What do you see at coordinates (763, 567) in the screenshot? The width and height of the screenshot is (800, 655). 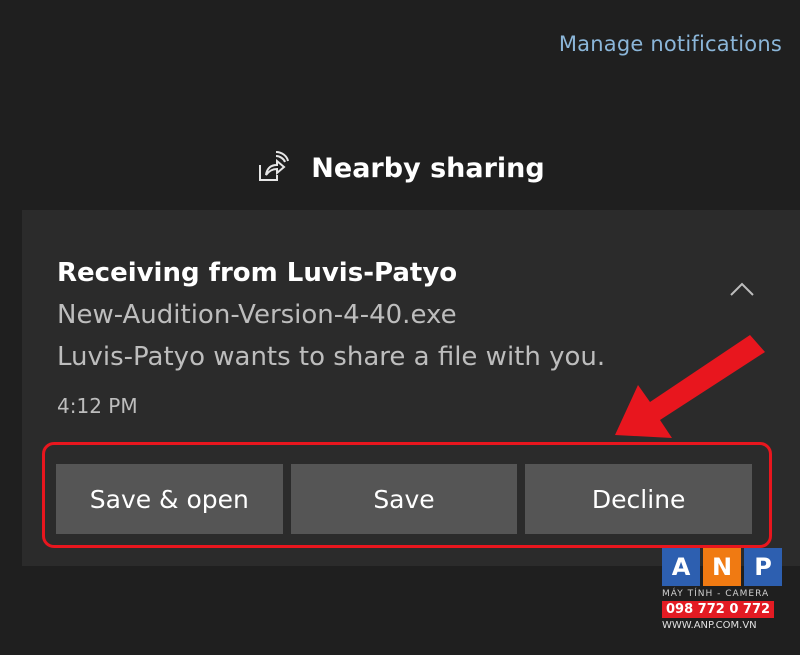 I see `watermark-letter-p: P` at bounding box center [763, 567].